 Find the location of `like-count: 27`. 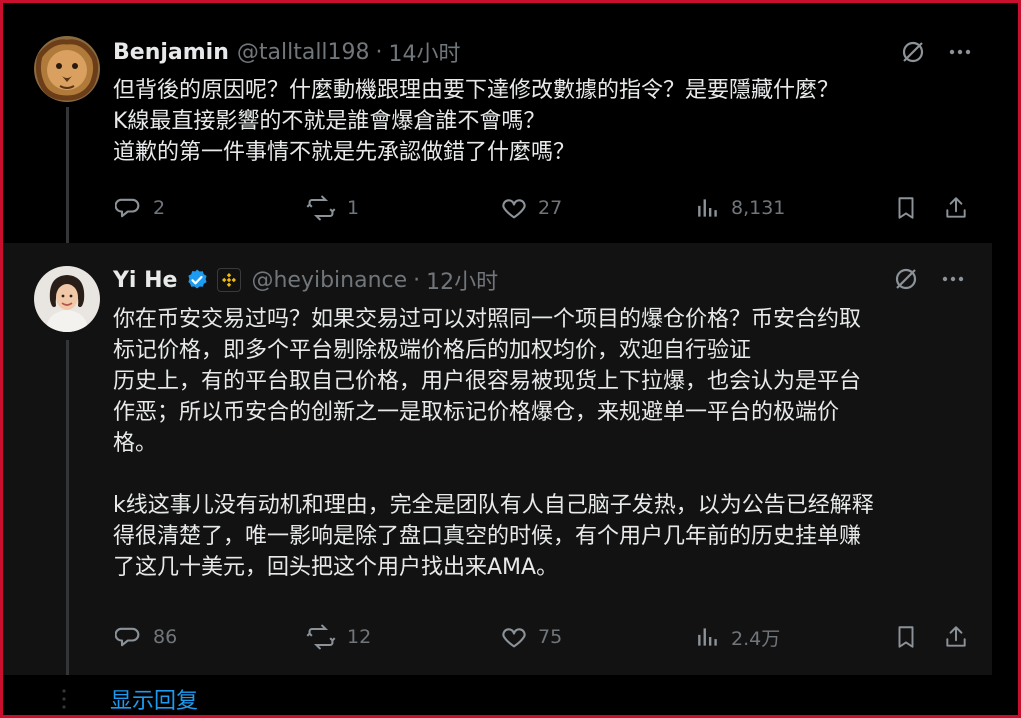

like-count: 27 is located at coordinates (550, 208).